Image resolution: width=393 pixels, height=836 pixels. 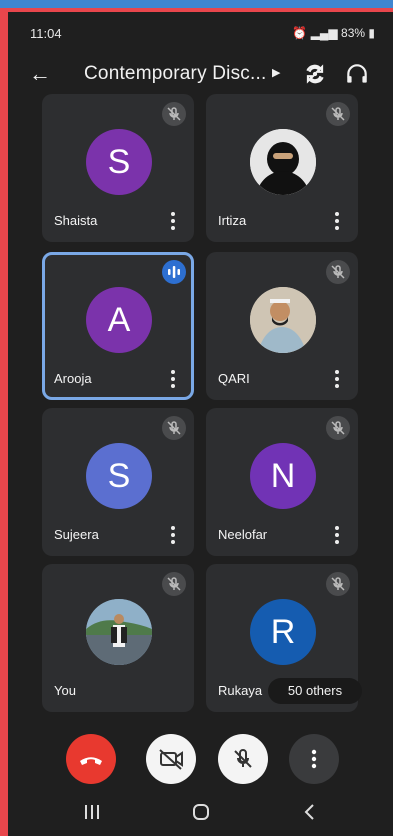 I want to click on participant-name: Rukaya, so click(x=240, y=690).